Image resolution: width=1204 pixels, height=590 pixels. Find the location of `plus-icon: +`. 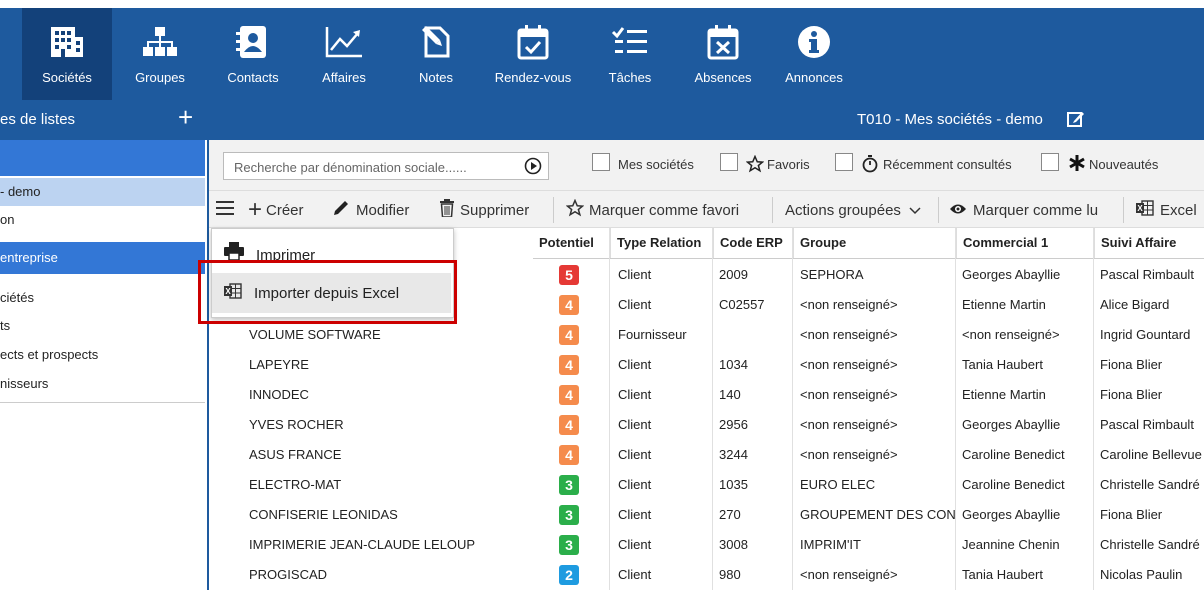

plus-icon: + is located at coordinates (255, 209).